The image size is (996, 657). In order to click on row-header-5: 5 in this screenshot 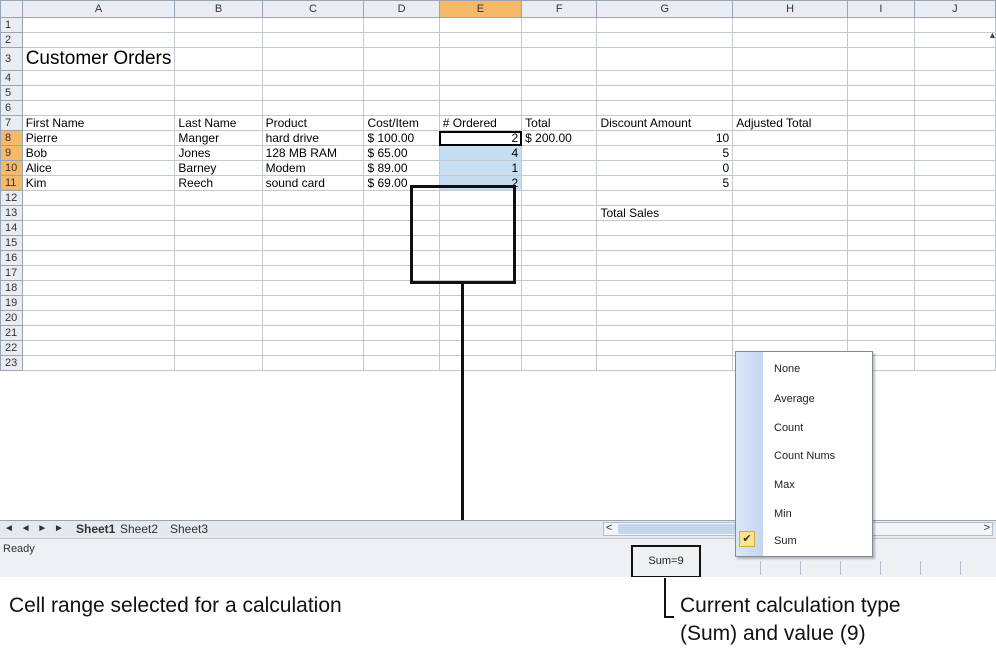, I will do `click(11, 93)`.